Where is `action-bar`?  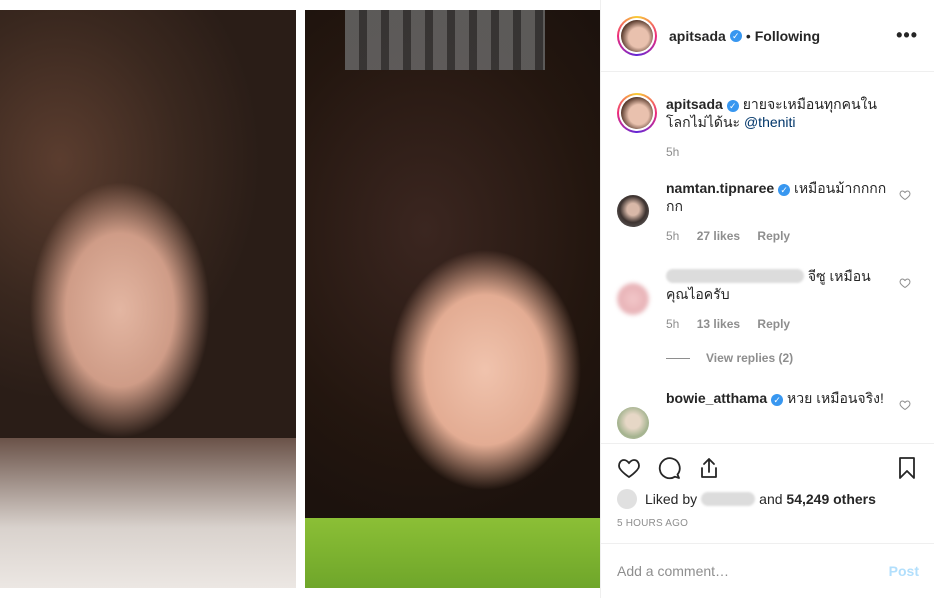
action-bar is located at coordinates (767, 467).